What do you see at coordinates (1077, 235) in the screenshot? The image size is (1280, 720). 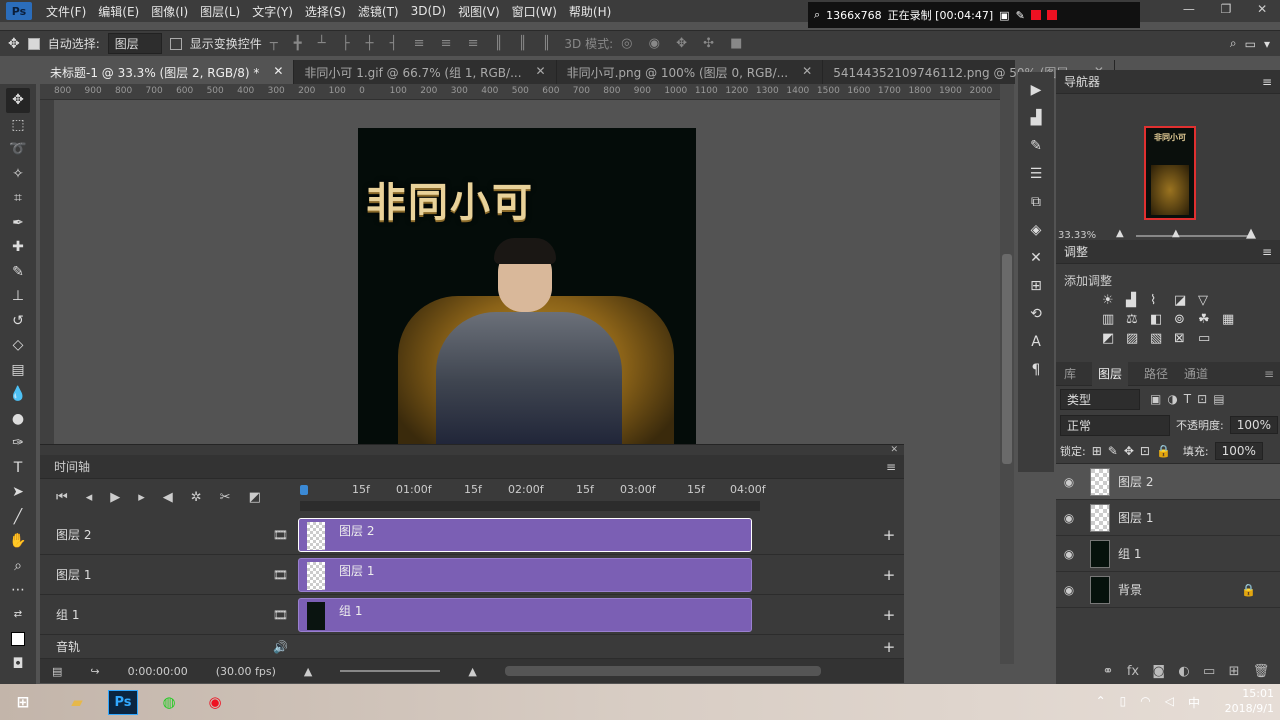 I see `navigator-zoom: 33.33%` at bounding box center [1077, 235].